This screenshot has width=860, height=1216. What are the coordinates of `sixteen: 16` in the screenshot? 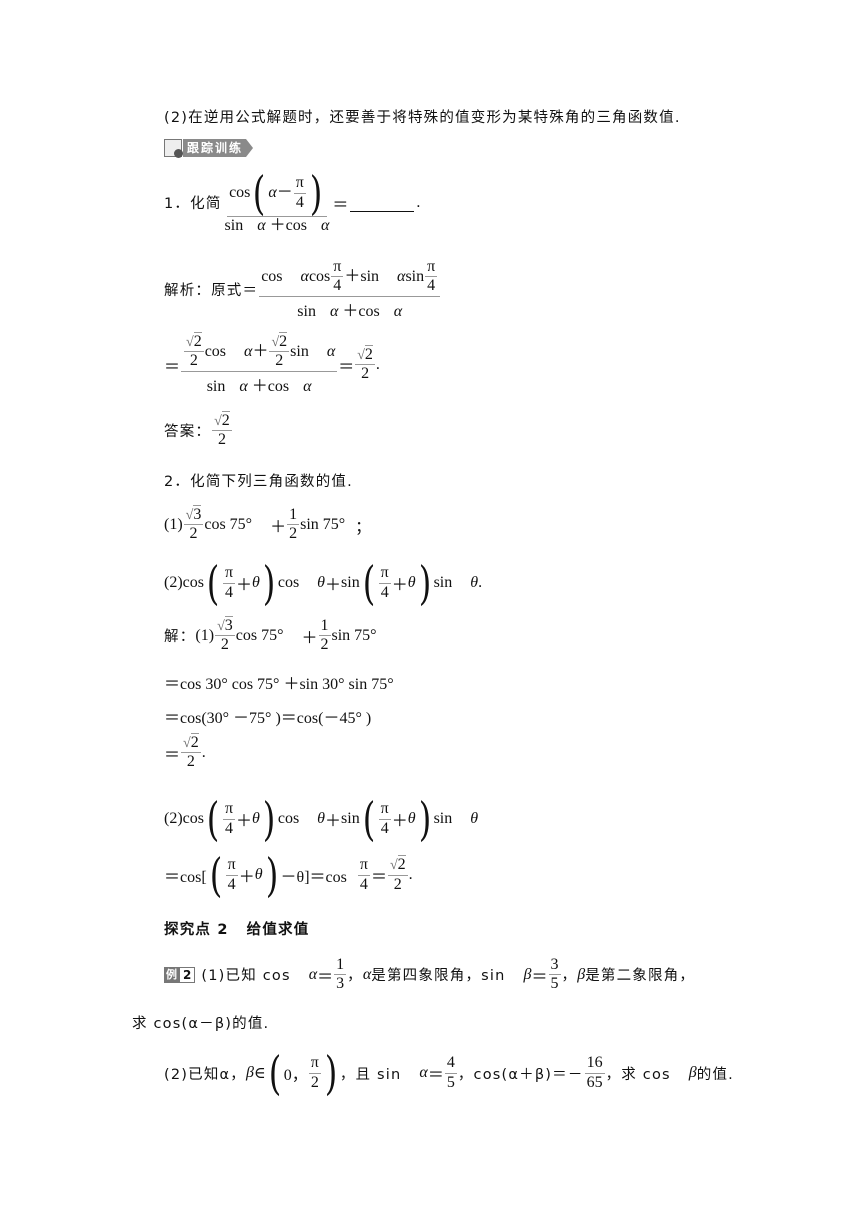 It's located at (594, 1064).